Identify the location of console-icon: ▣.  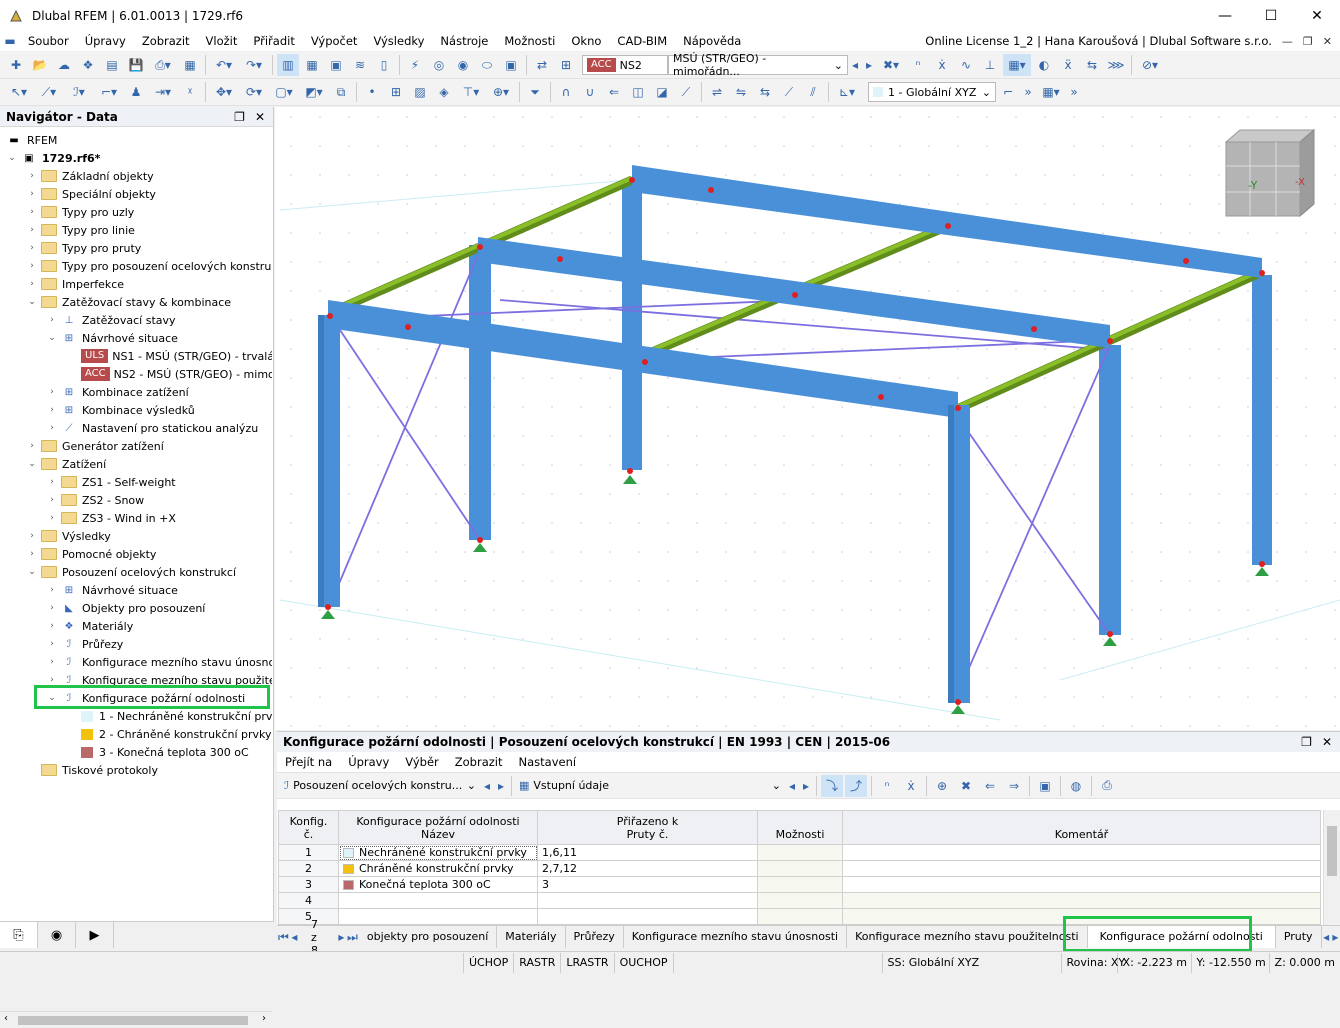
(336, 65).